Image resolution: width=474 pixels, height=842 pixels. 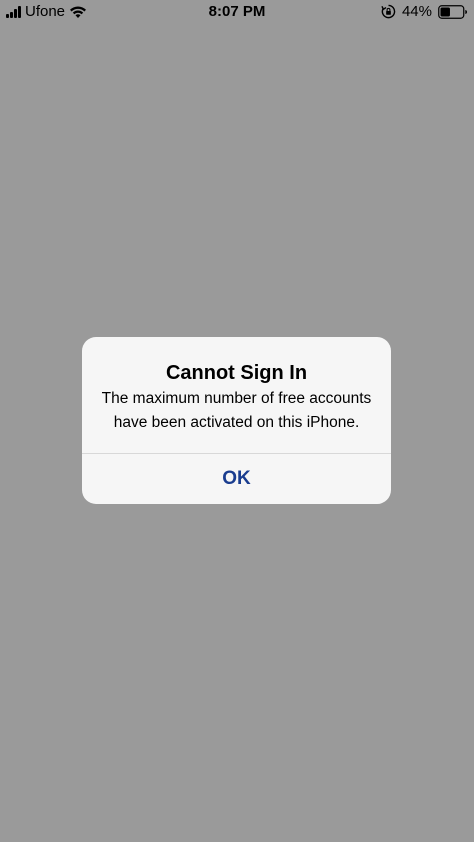 What do you see at coordinates (236, 373) in the screenshot?
I see `alert-title: Cannot Sign In` at bounding box center [236, 373].